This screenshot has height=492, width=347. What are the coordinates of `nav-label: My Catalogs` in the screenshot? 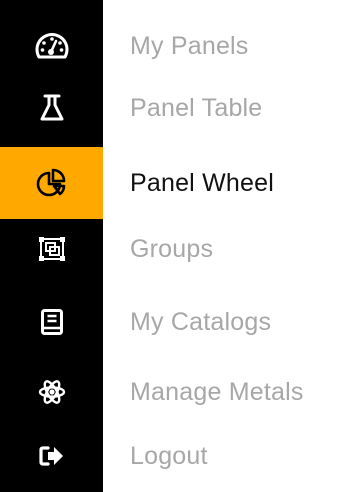 It's located at (201, 321).